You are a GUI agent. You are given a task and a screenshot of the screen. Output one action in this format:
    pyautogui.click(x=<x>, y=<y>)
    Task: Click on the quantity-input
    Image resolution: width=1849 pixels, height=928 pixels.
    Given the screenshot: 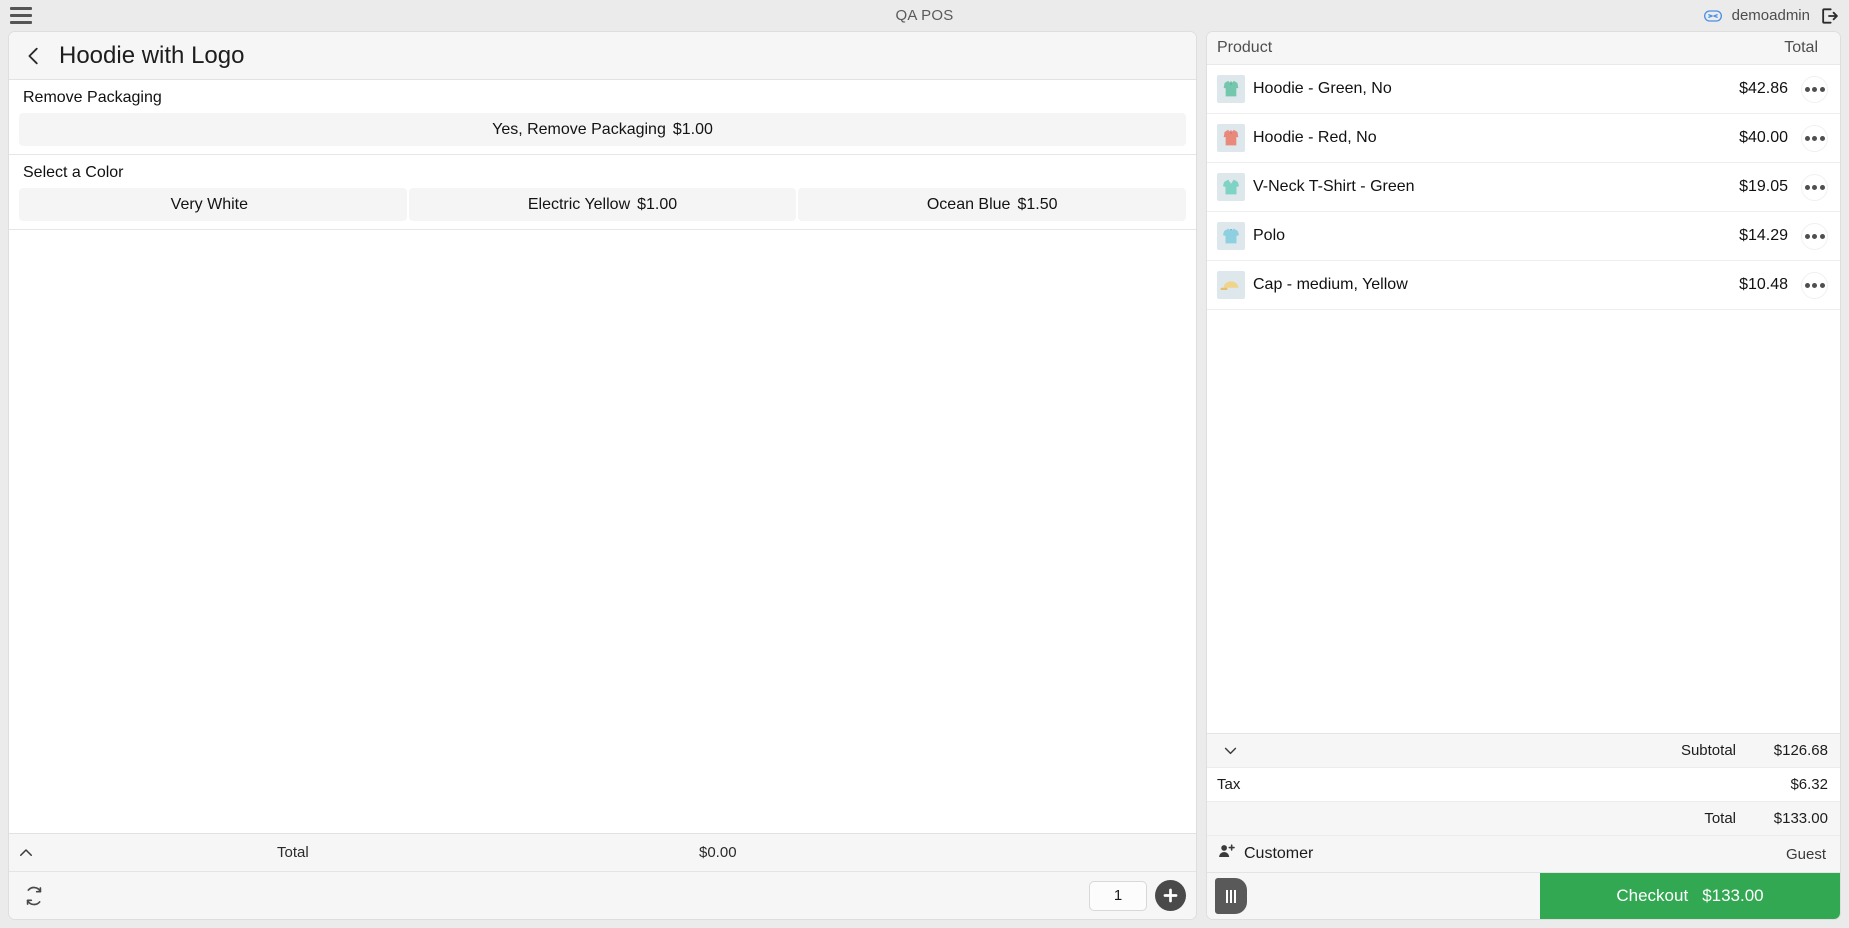 What is the action you would take?
    pyautogui.click(x=1118, y=895)
    